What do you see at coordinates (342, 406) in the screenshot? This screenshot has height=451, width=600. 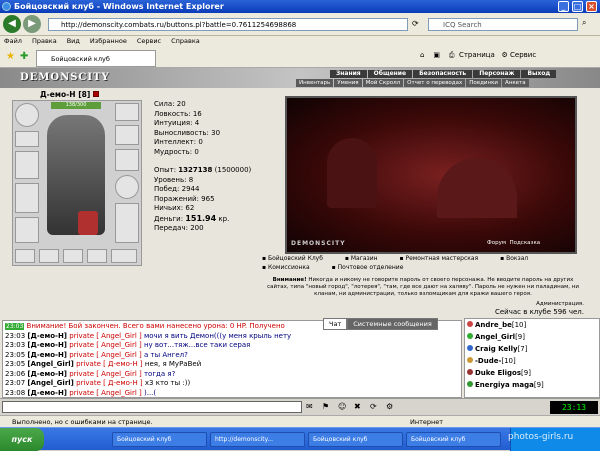 I see `smile-icon: ☺` at bounding box center [342, 406].